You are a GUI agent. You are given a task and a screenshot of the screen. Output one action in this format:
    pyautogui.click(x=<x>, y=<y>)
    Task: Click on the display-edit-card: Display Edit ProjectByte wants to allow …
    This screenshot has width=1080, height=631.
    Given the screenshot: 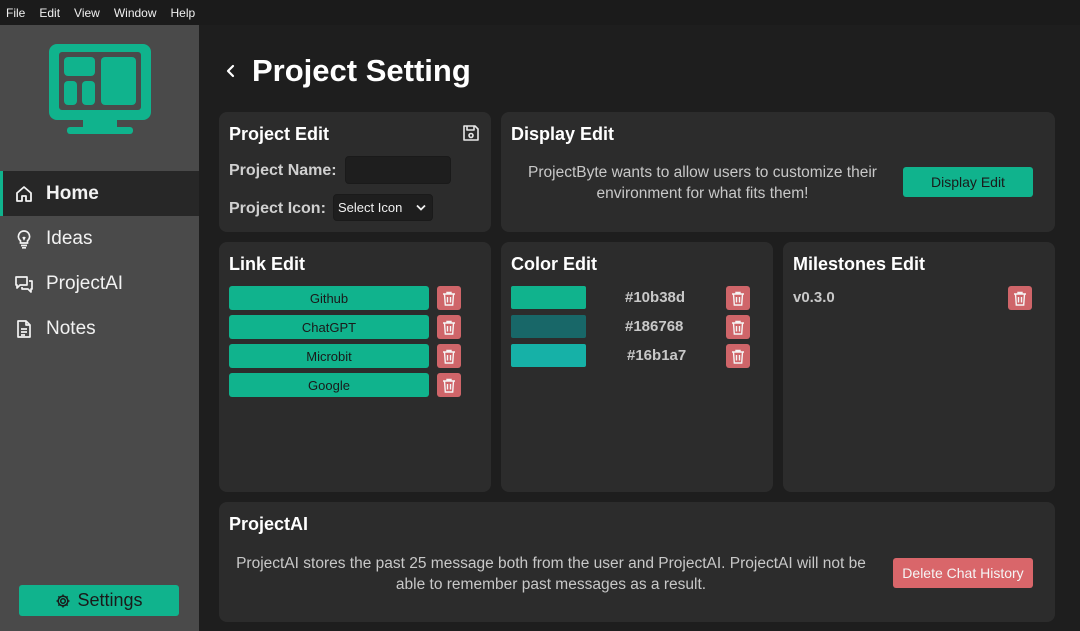 What is the action you would take?
    pyautogui.click(x=778, y=172)
    